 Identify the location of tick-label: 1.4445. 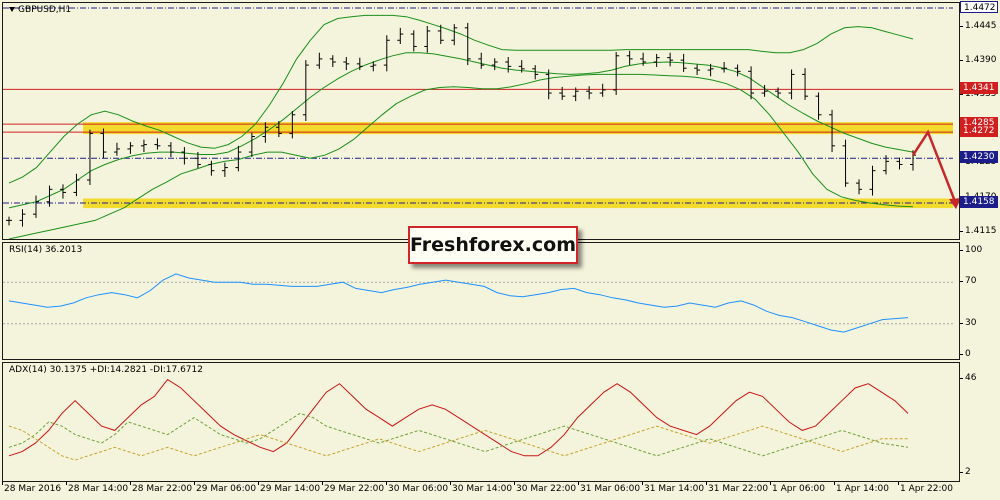
(981, 25).